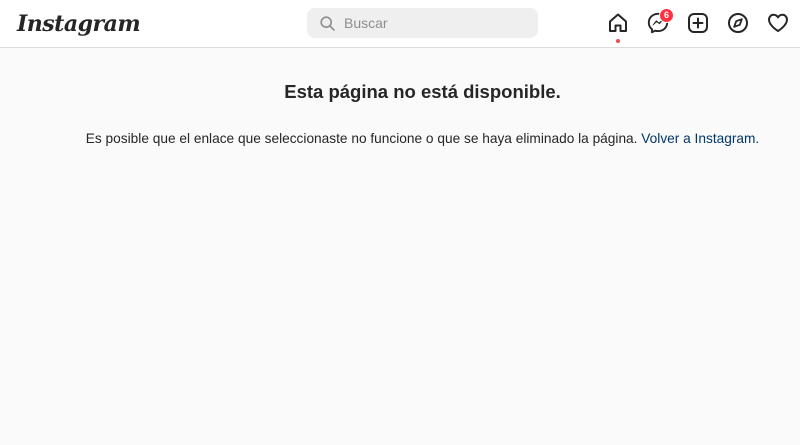  I want to click on top-navigation-bar: Instagram 6, so click(400, 24).